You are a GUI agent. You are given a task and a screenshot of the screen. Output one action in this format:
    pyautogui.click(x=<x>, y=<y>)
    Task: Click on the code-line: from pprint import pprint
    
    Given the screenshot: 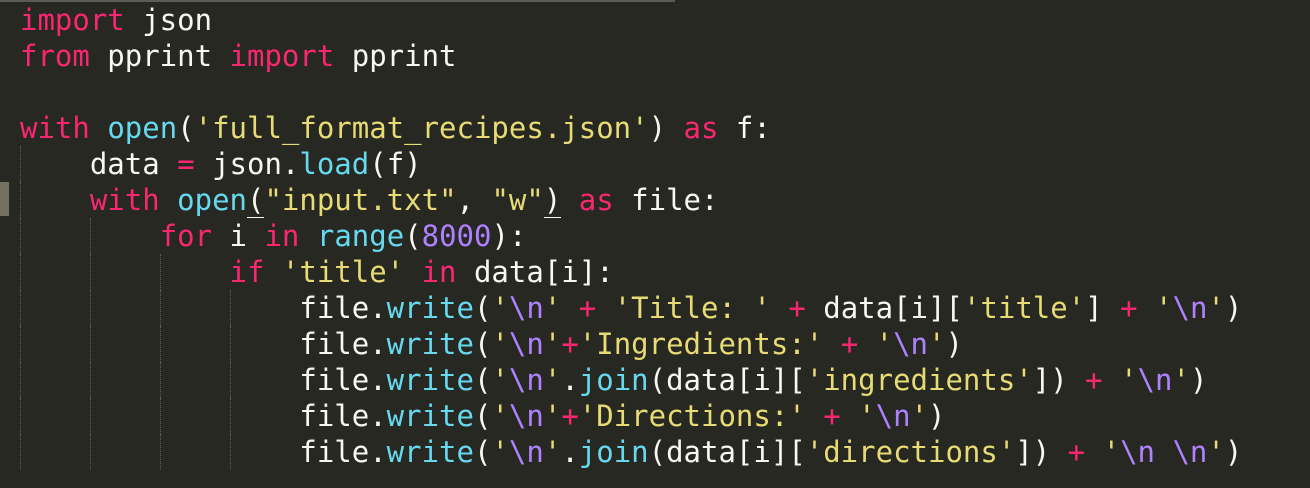 What is the action you would take?
    pyautogui.click(x=631, y=56)
    